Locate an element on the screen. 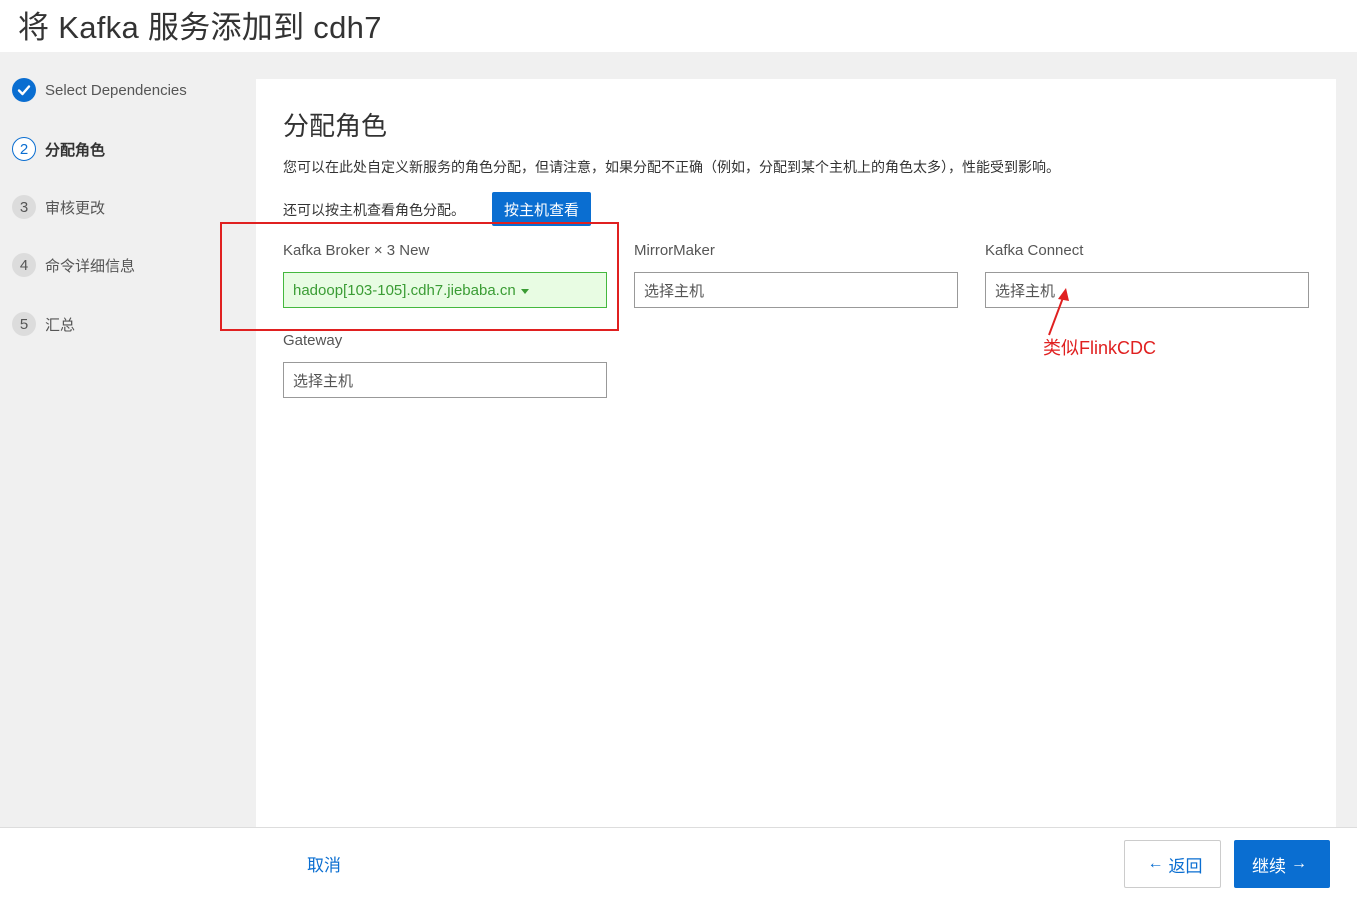  arrow-right-icon: → is located at coordinates (1299, 863).